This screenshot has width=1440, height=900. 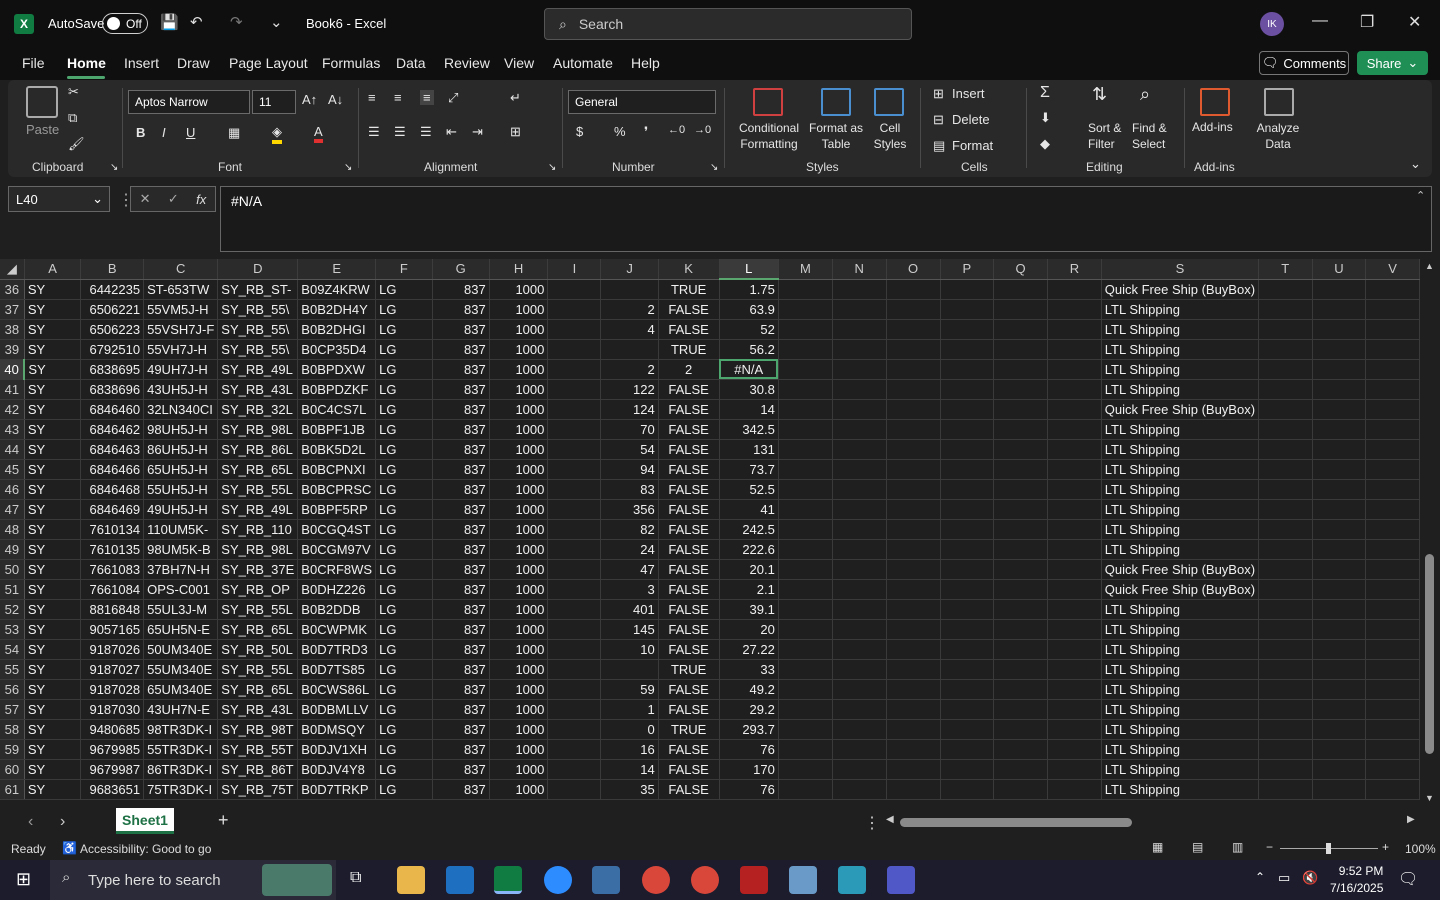 I want to click on cancel-icon: ✕, so click(x=145, y=199).